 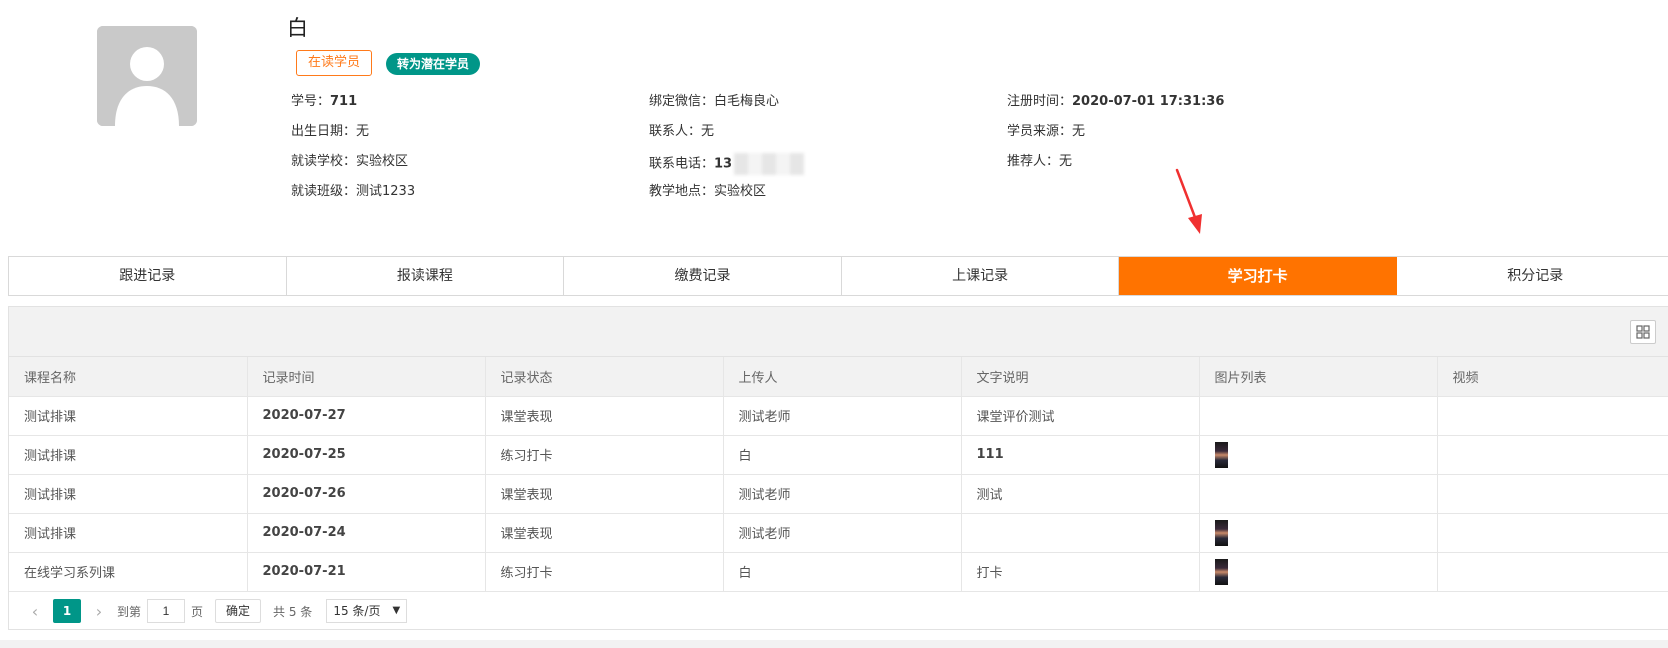 I want to click on cell-text: 课堂评价测试, so click(x=1080, y=416).